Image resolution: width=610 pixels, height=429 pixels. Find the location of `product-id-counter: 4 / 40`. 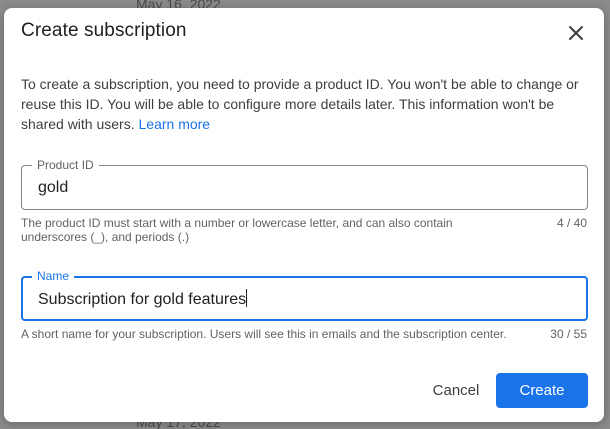

product-id-counter: 4 / 40 is located at coordinates (571, 223).